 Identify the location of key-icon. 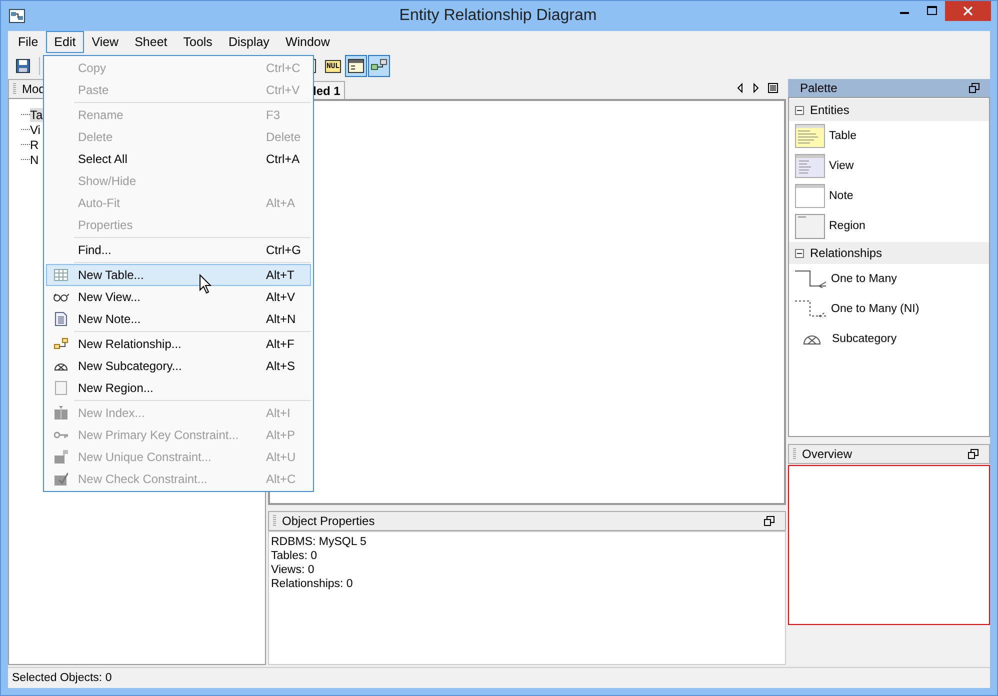
(61, 435).